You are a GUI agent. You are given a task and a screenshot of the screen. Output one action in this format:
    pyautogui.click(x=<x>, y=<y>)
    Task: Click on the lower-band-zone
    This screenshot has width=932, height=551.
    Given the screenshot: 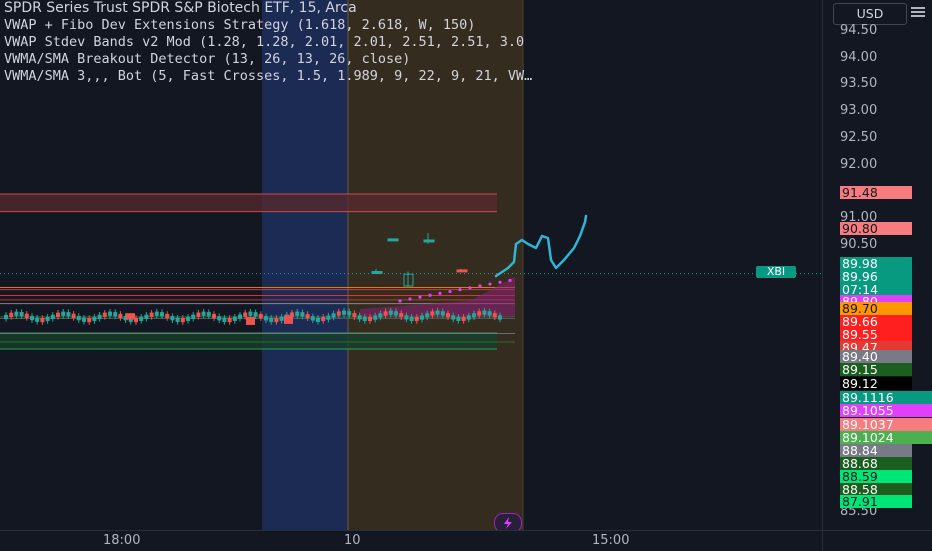 What is the action you would take?
    pyautogui.click(x=248, y=340)
    